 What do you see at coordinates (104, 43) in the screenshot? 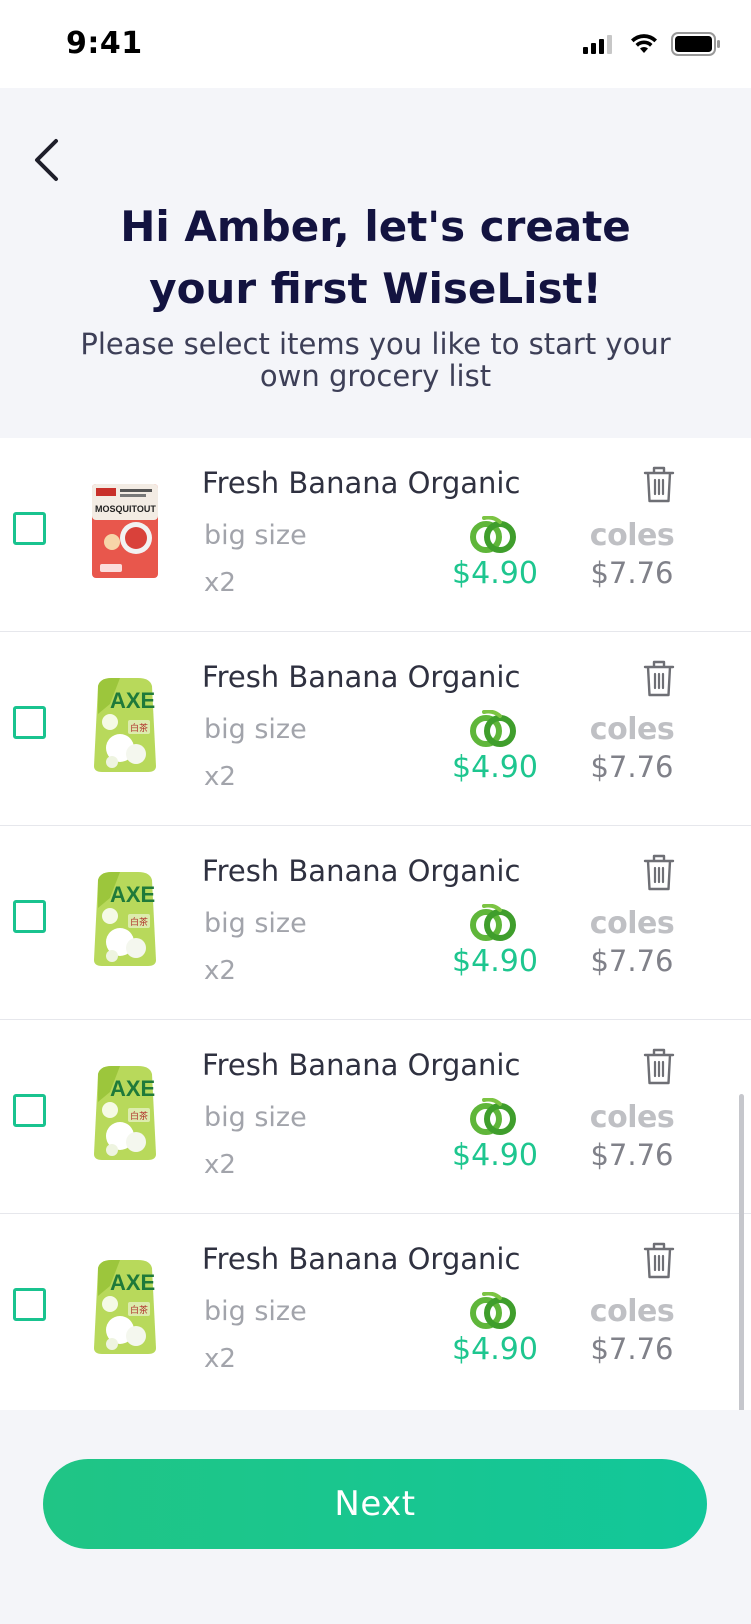
I see `status-time: 9:41` at bounding box center [104, 43].